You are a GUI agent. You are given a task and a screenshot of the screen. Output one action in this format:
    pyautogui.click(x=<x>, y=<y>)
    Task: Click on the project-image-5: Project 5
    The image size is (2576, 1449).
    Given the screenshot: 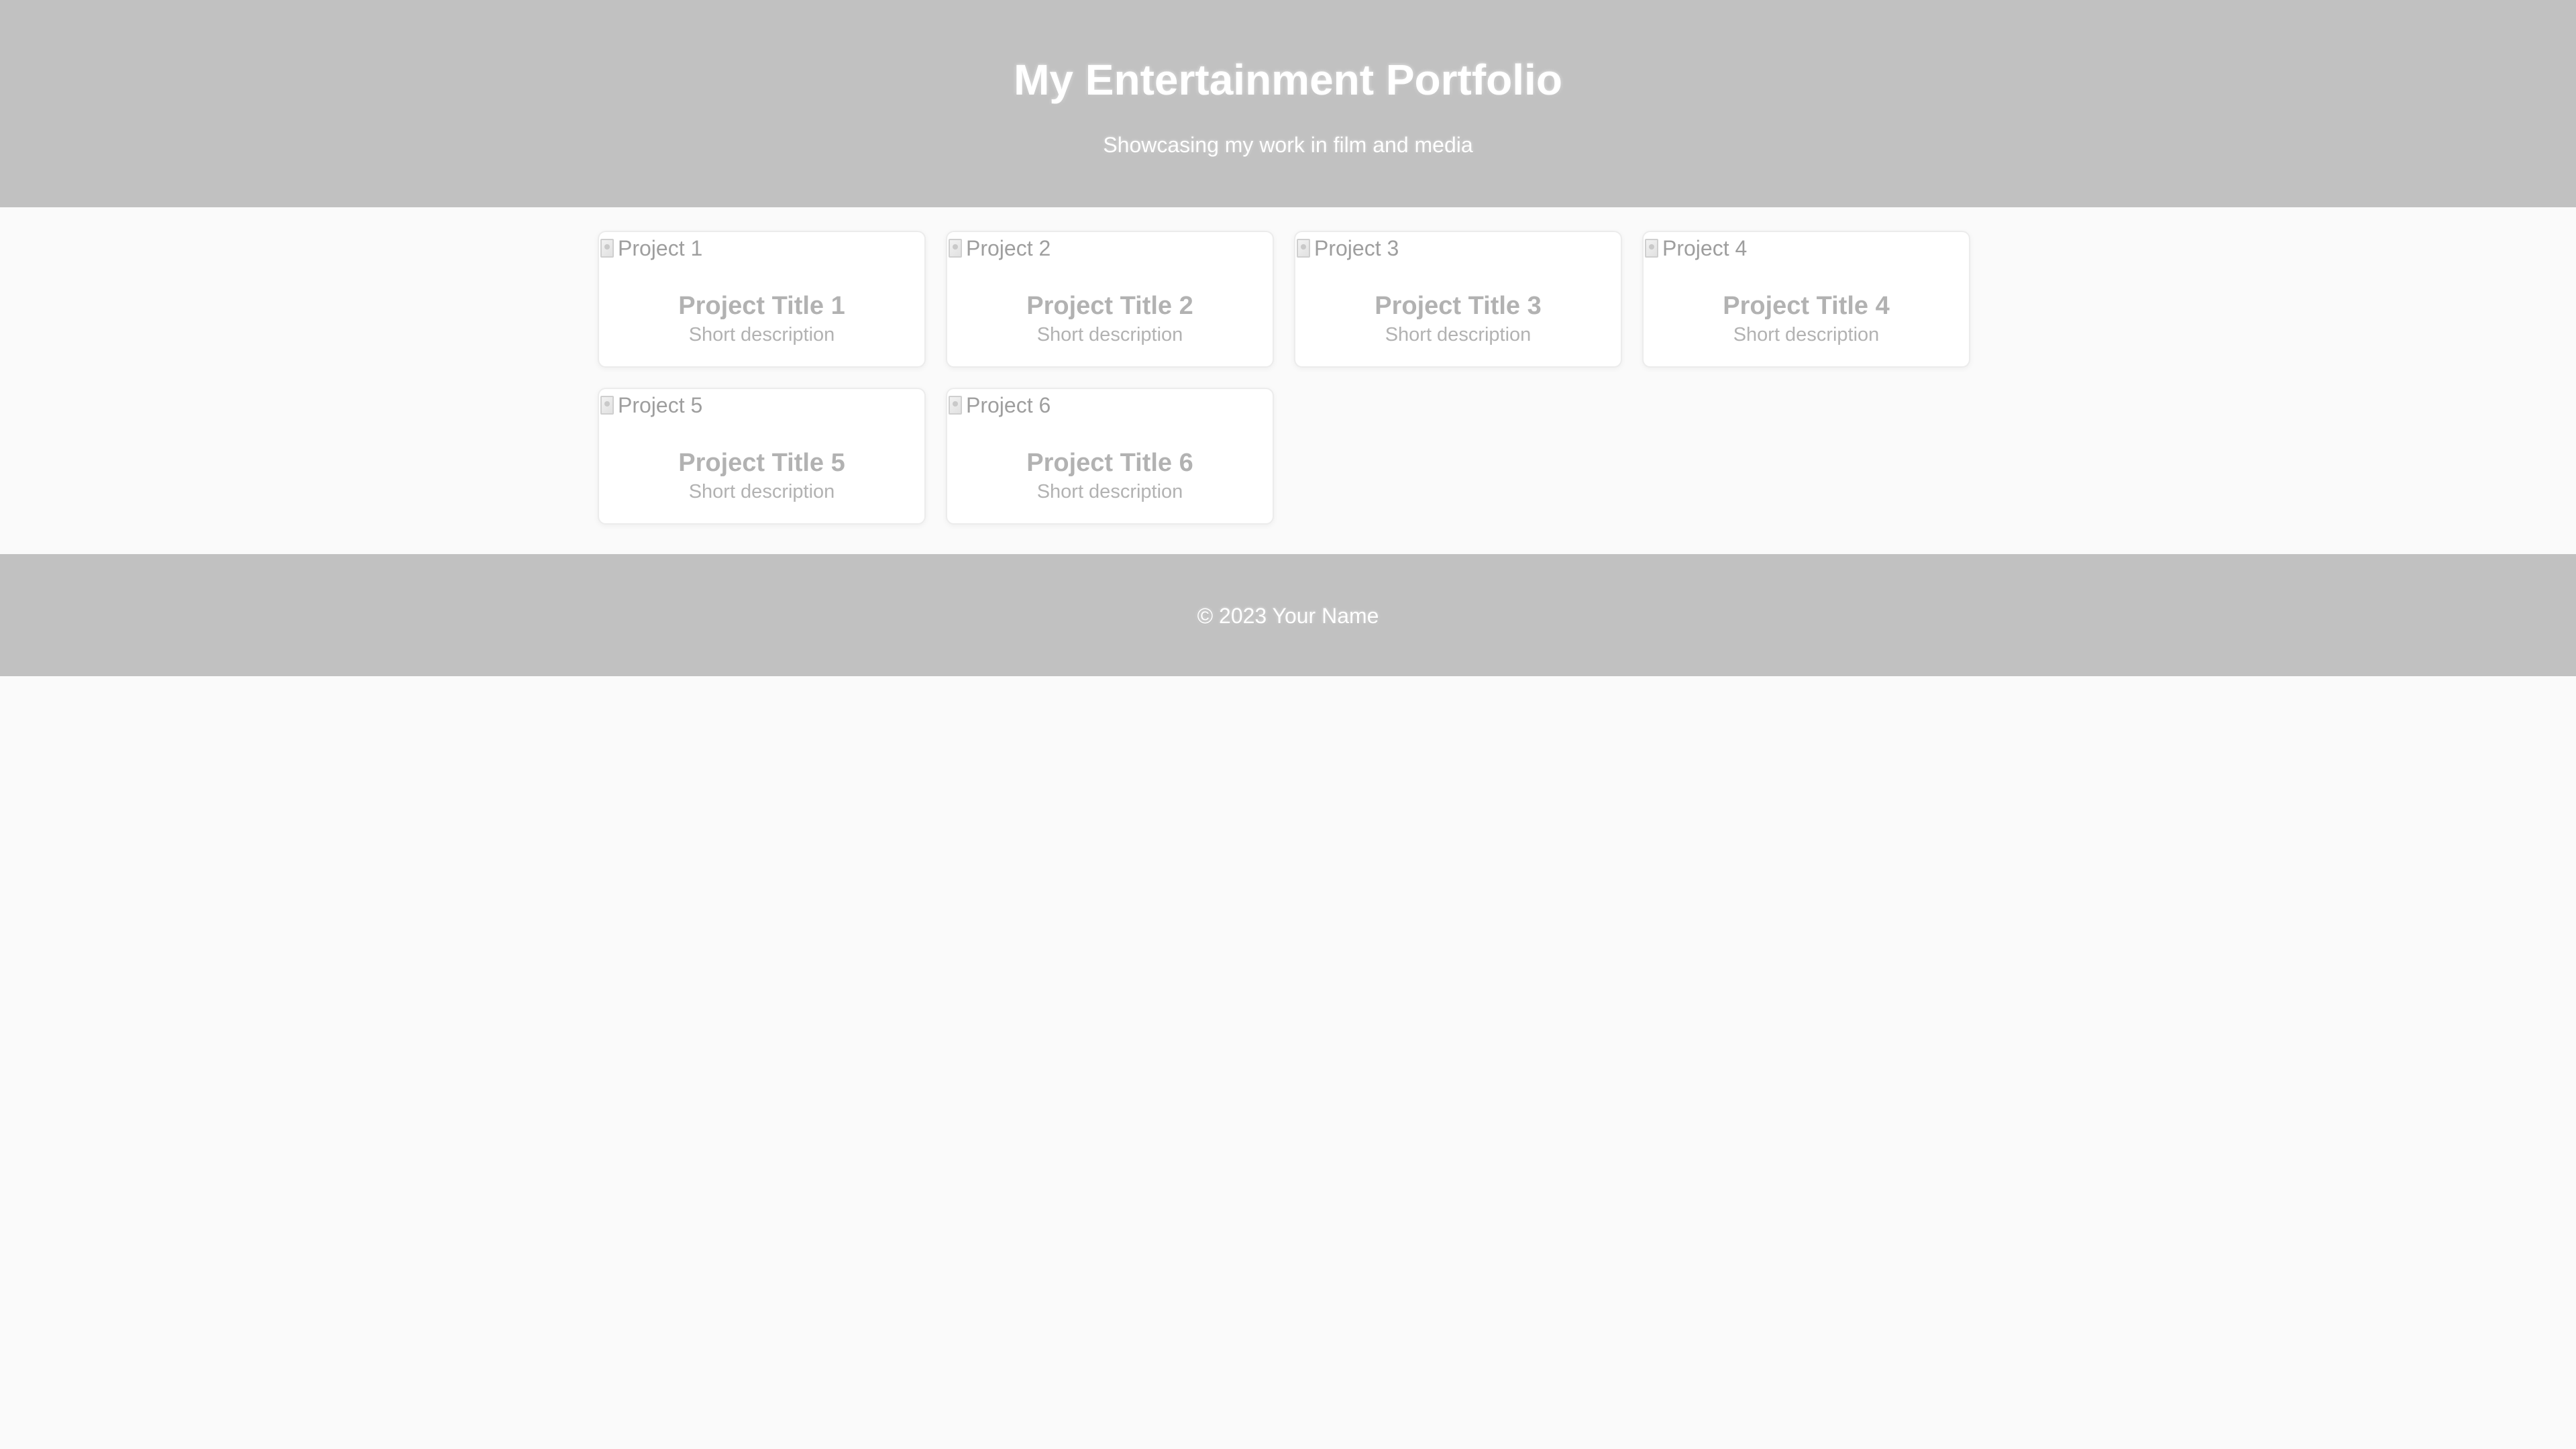 What is the action you would take?
    pyautogui.click(x=650, y=405)
    